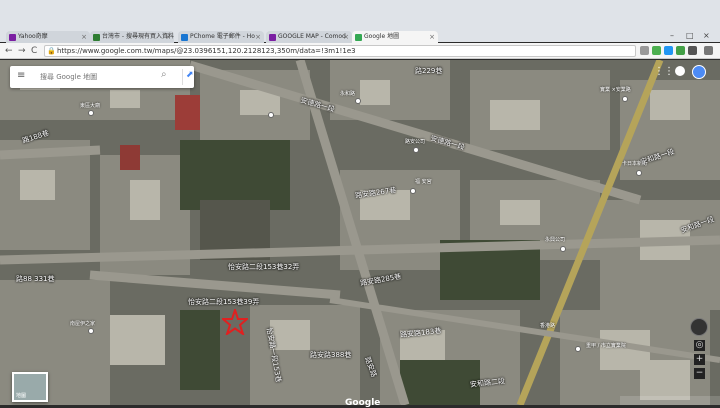 The height and width of the screenshot is (408, 720). I want to click on road-label: 路安路388巷, so click(331, 355).